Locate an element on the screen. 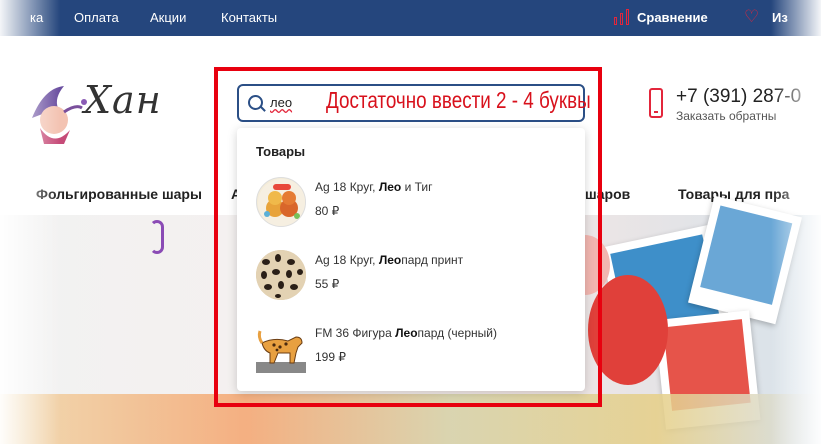  product-price: 80 ₽ is located at coordinates (327, 211).